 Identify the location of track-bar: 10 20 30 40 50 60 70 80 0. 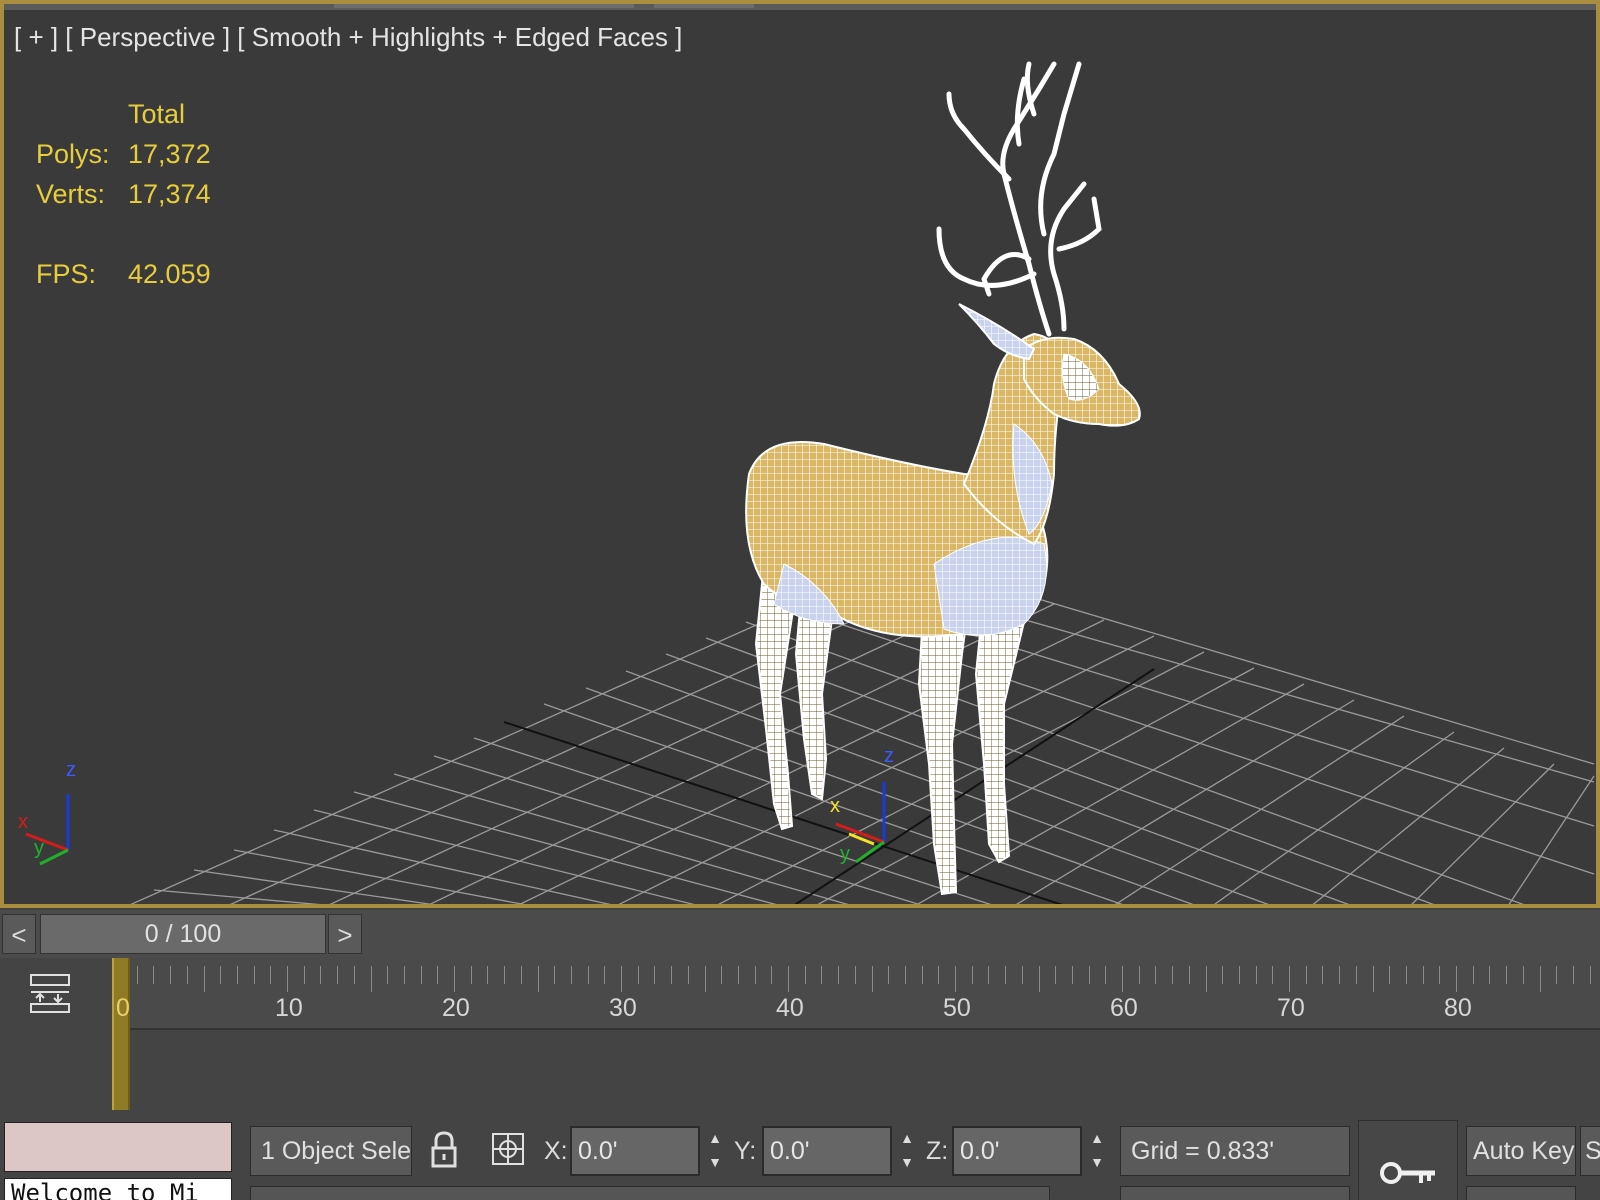
(800, 1034).